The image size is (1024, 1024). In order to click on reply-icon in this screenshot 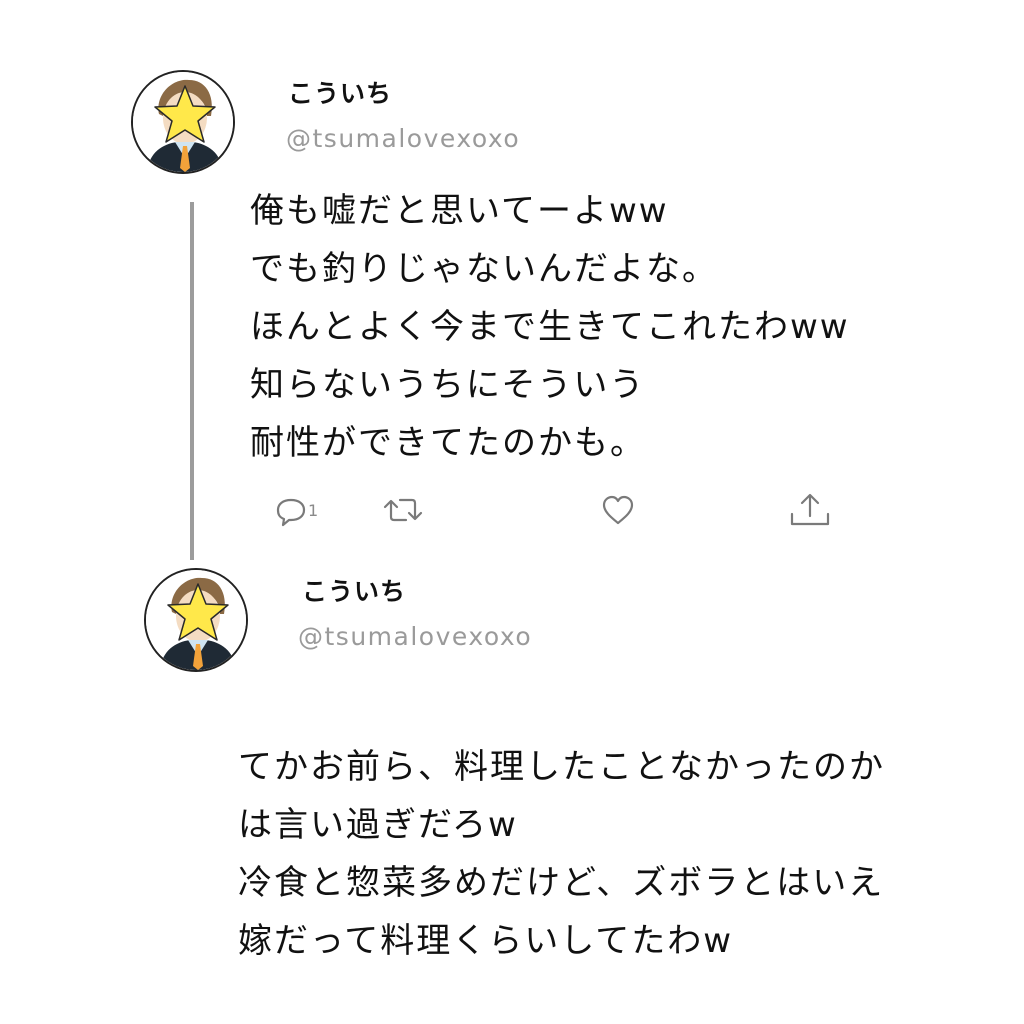, I will do `click(291, 512)`.